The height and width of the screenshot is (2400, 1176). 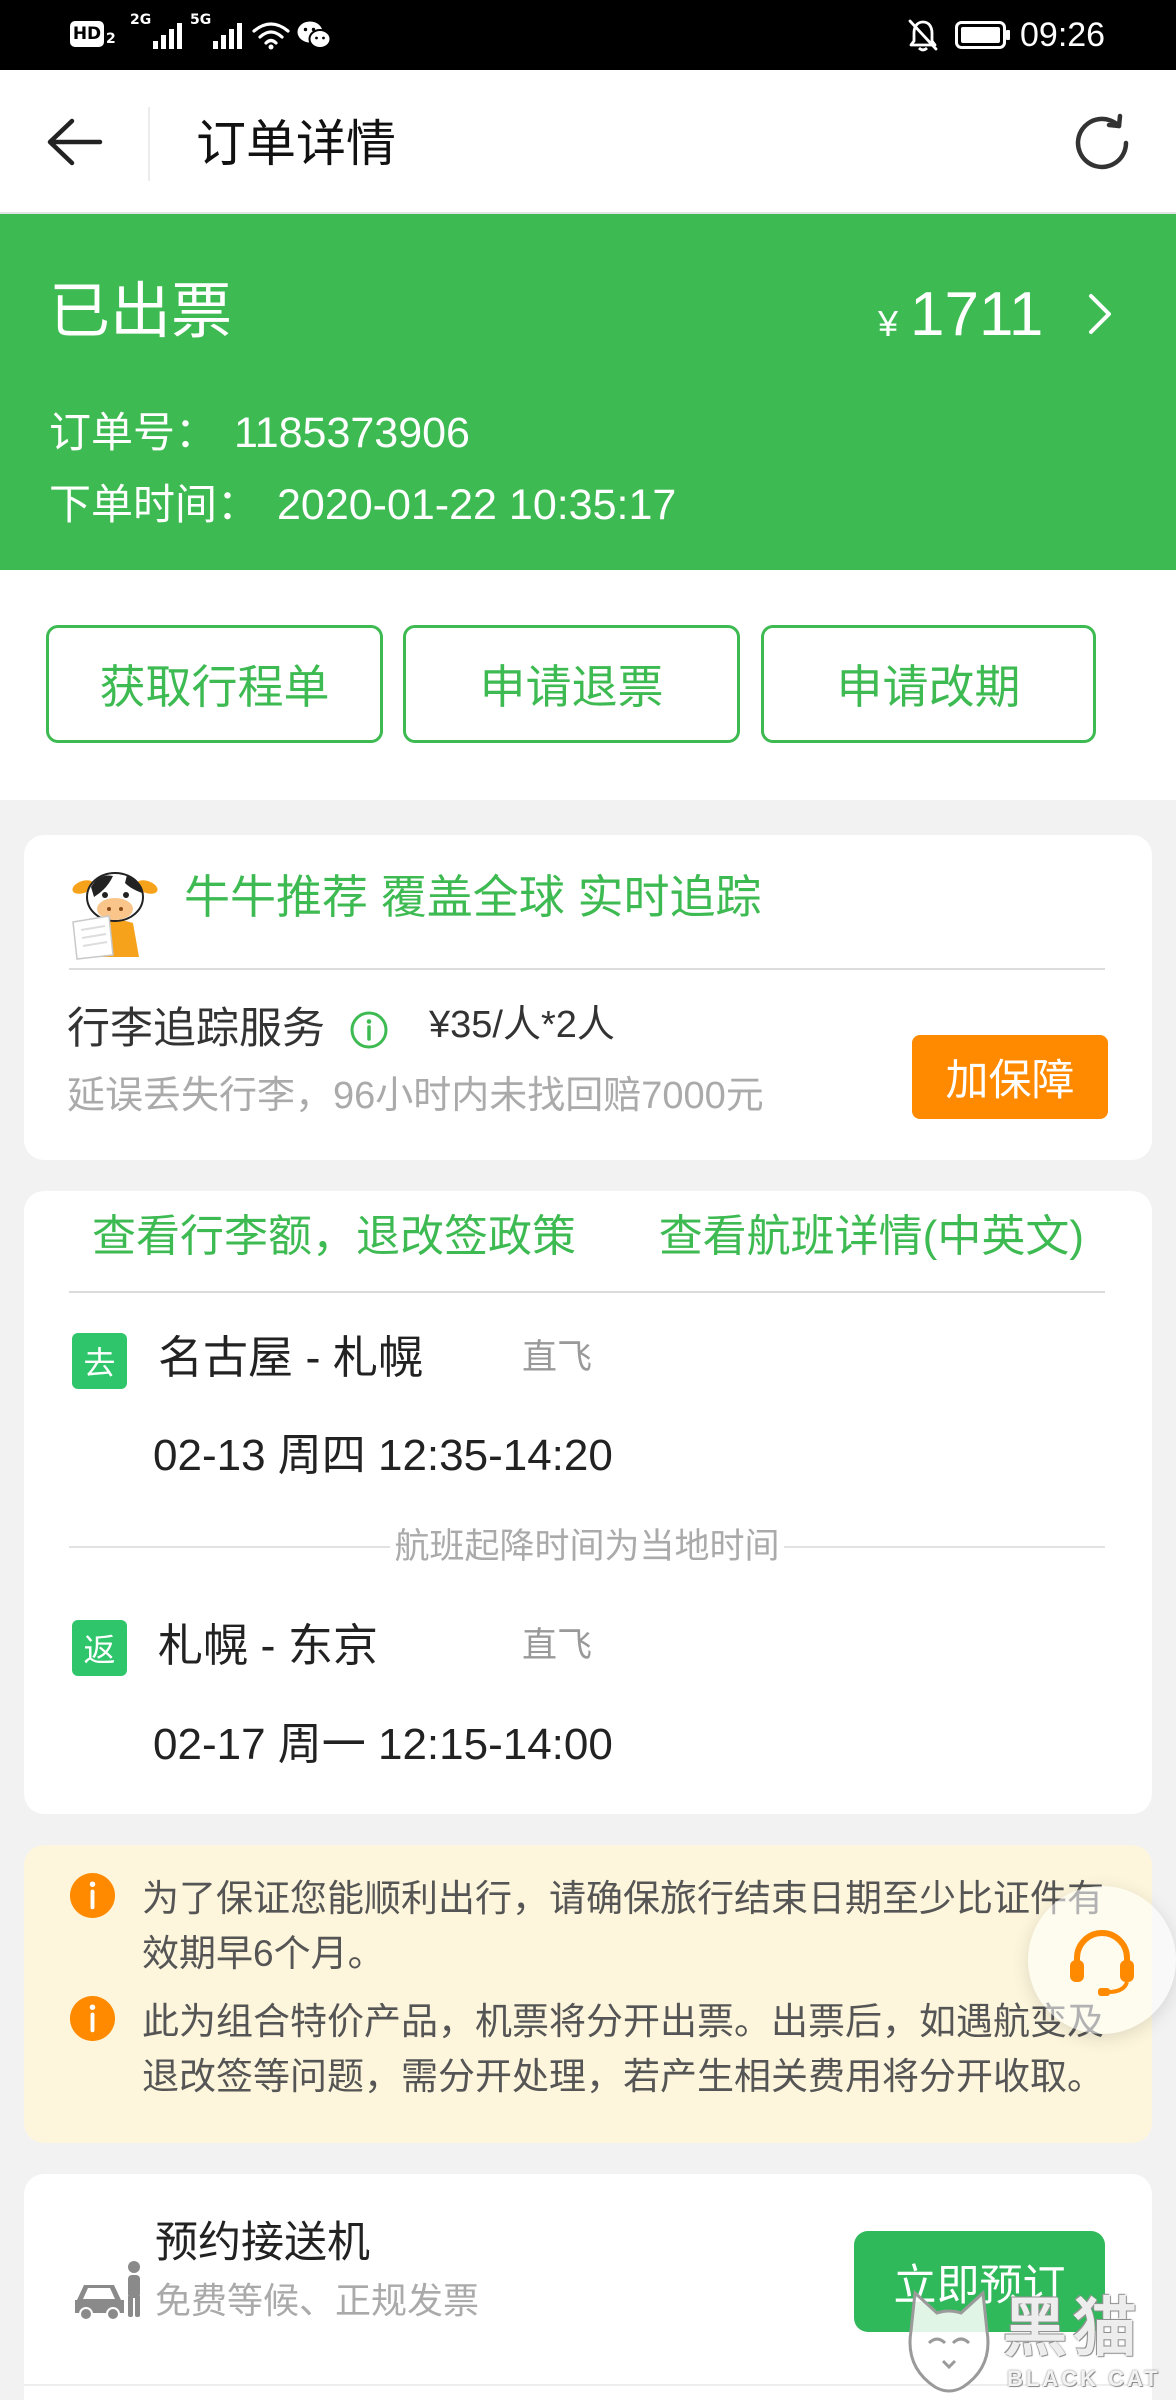 I want to click on transfer-title: 预约接送机, so click(x=262, y=2243).